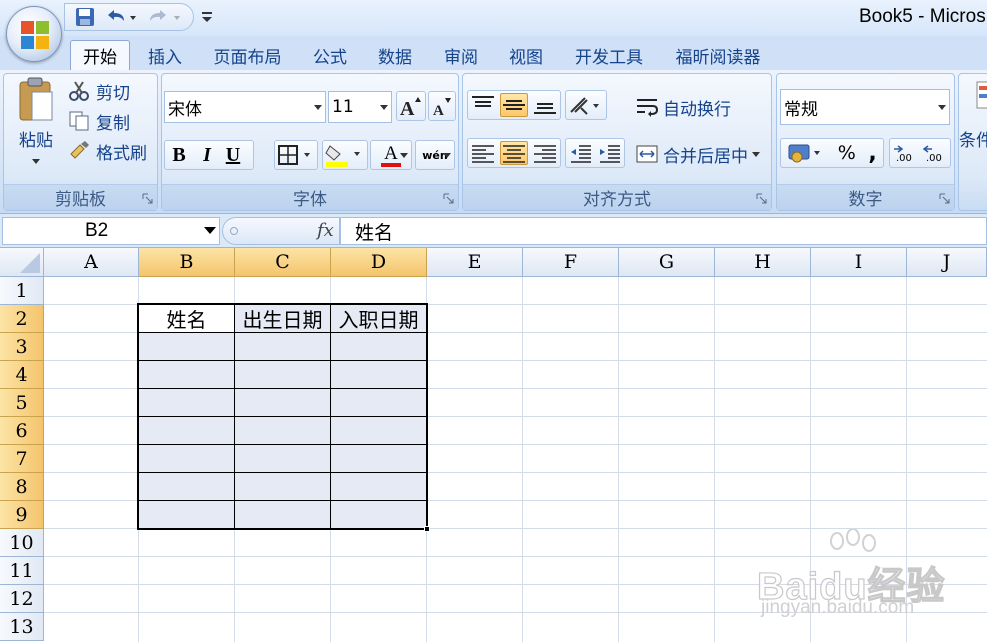  Describe the element at coordinates (944, 198) in the screenshot. I see `number-dialog-launcher-icon` at that location.